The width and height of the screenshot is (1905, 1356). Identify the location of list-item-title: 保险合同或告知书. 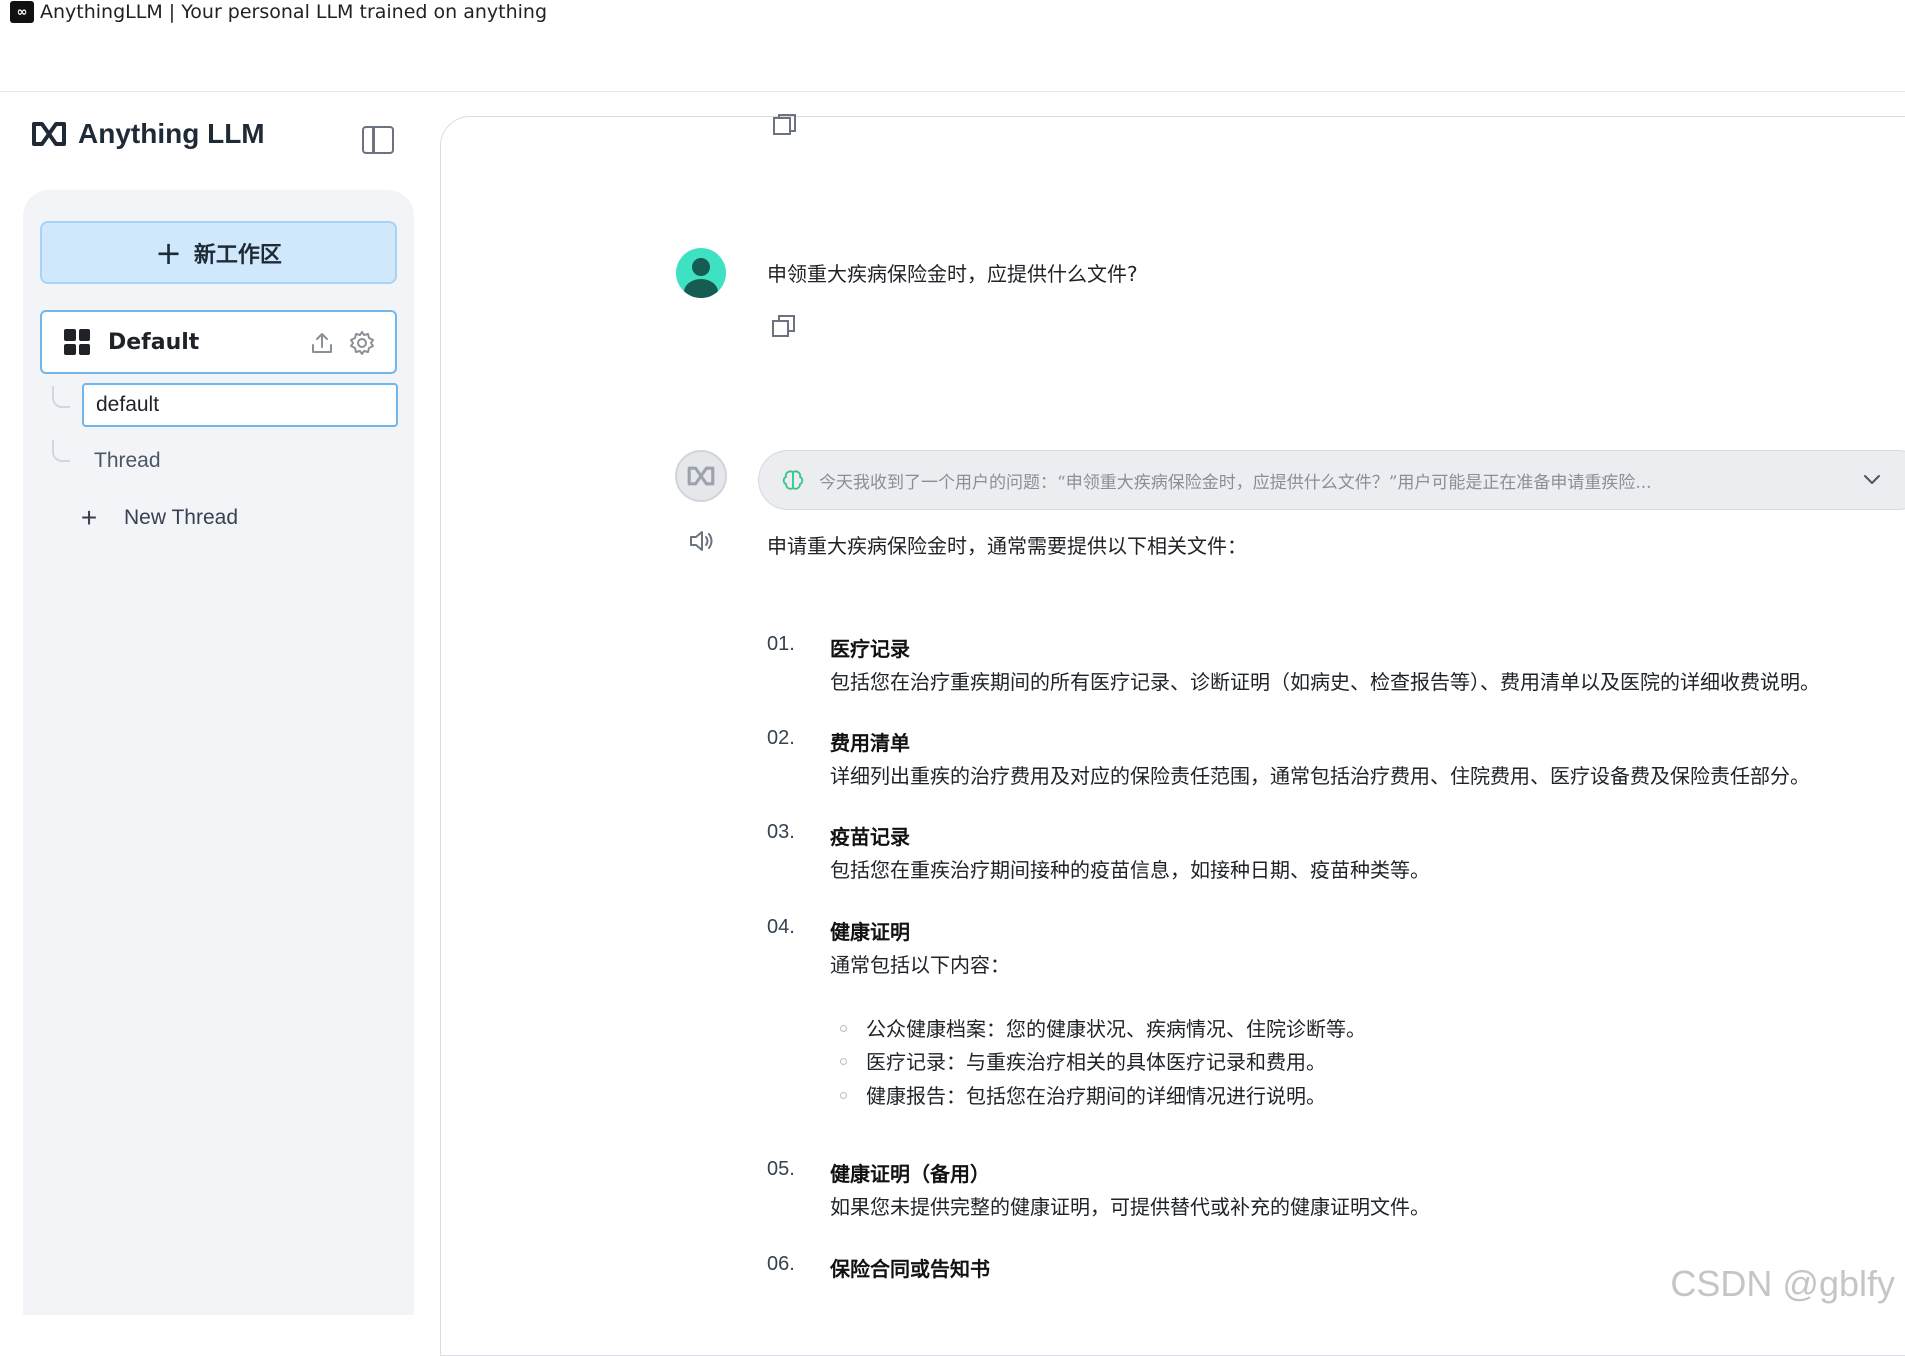
(910, 1267).